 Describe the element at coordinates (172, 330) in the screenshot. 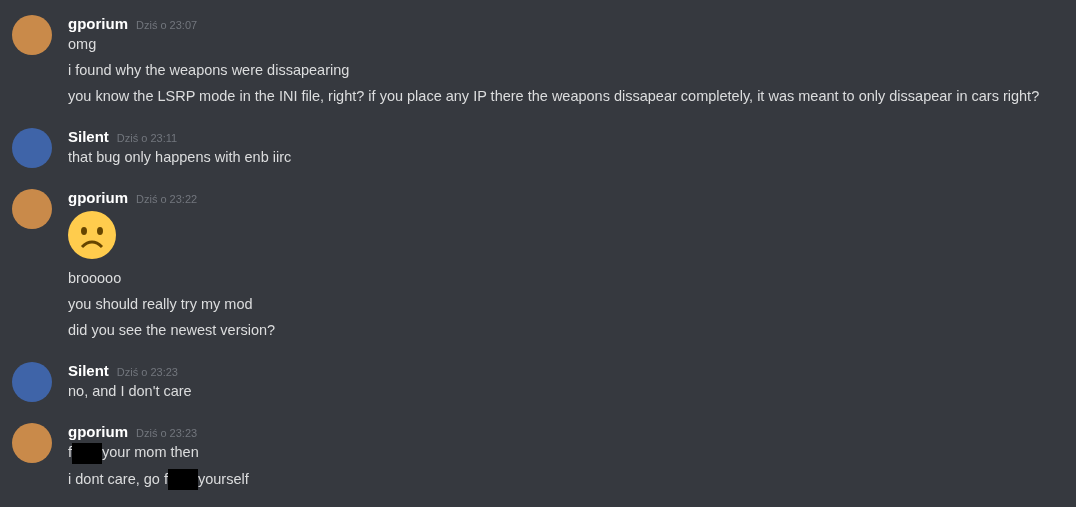

I see `message-text: did you see the newest version?` at that location.